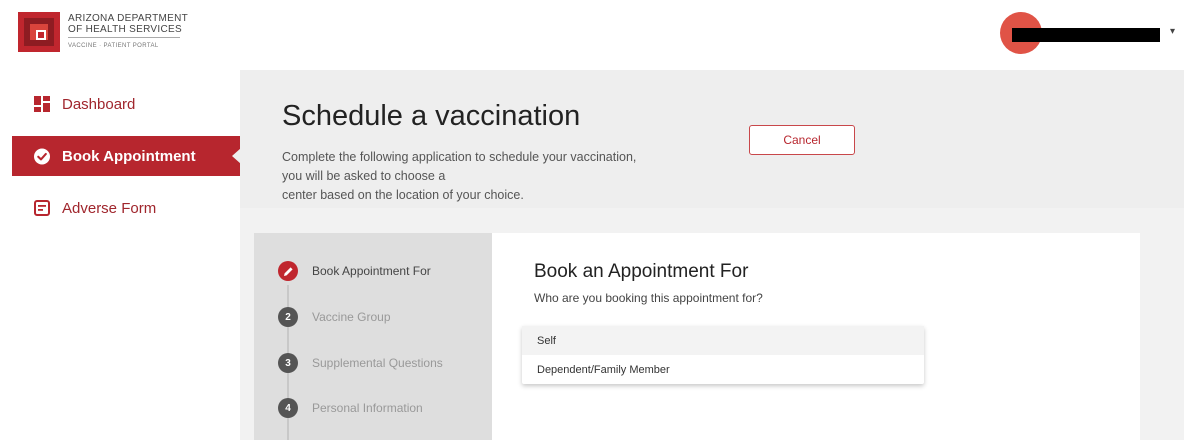  I want to click on step-personal-information: 4 Personal Information, so click(350, 408).